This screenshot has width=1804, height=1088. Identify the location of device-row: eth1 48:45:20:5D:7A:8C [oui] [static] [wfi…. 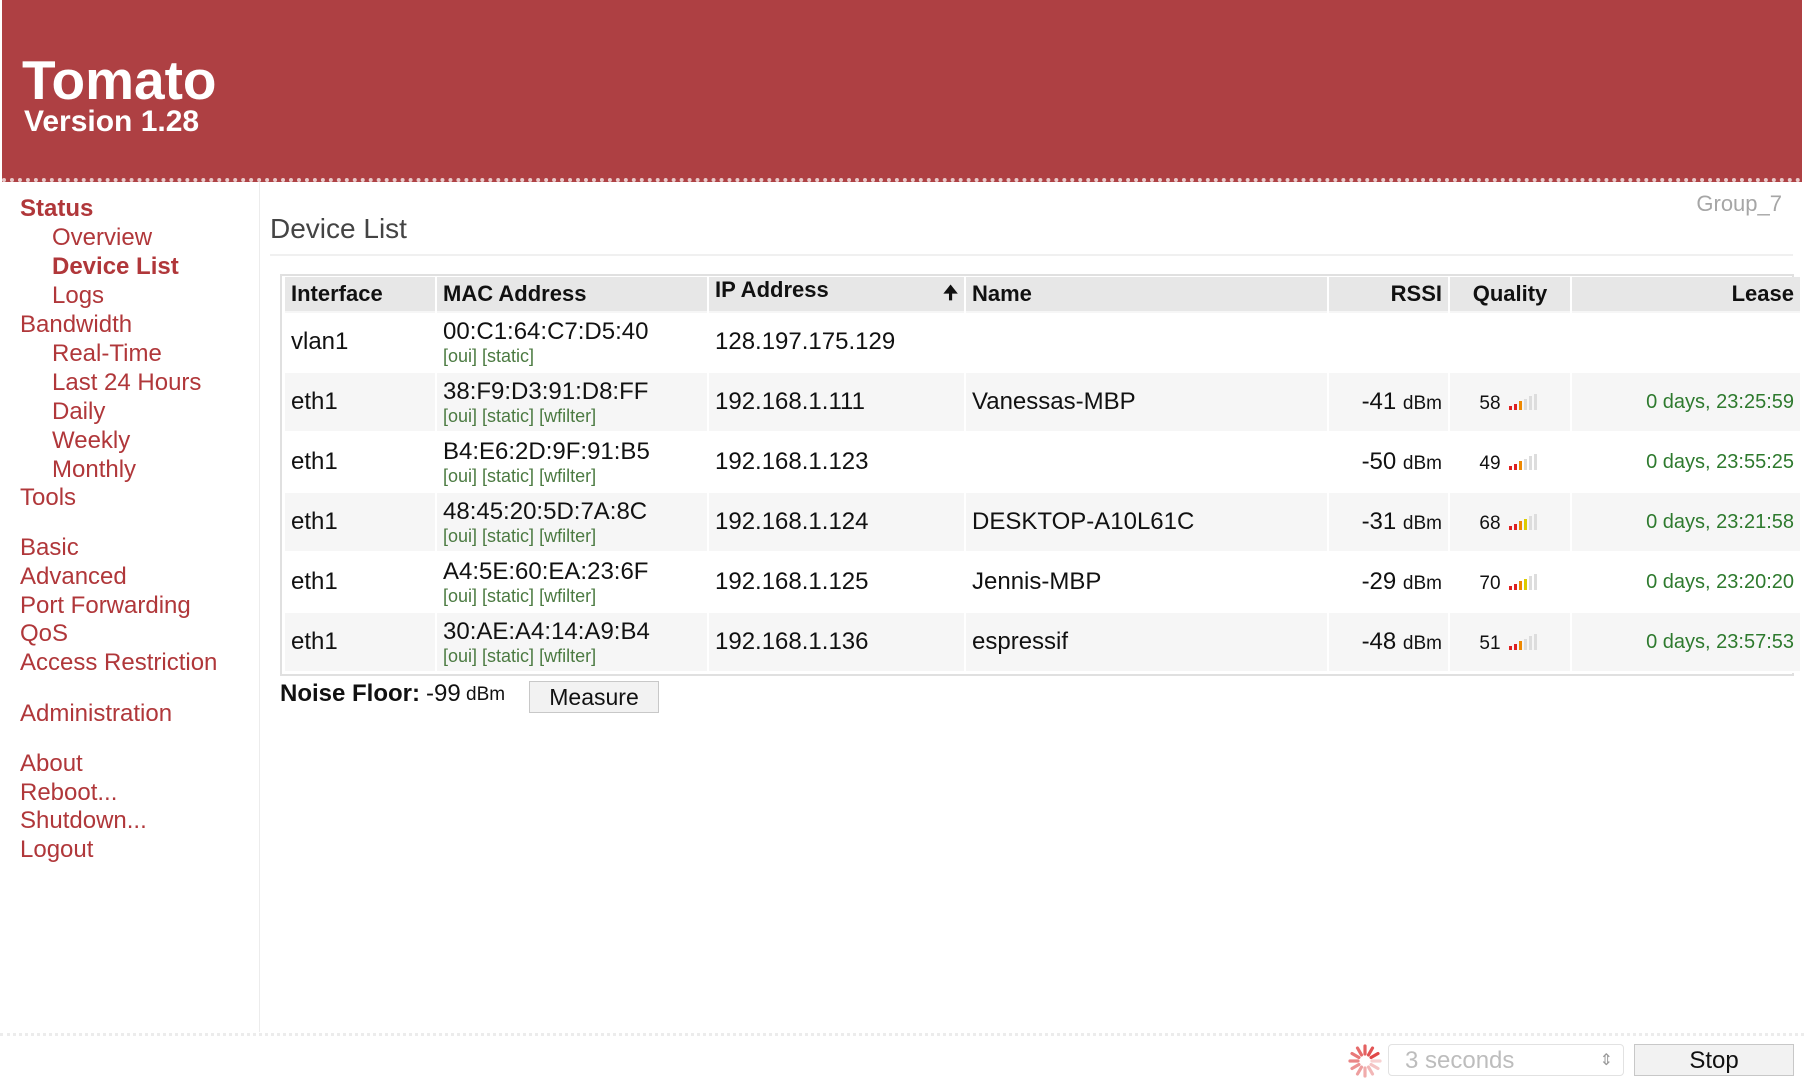
(1042, 523).